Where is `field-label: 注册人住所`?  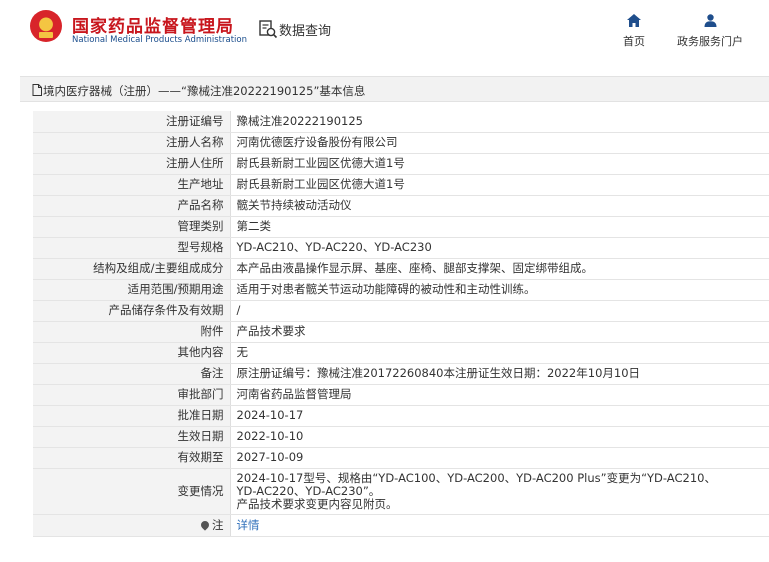
field-label: 注册人住所 is located at coordinates (132, 164).